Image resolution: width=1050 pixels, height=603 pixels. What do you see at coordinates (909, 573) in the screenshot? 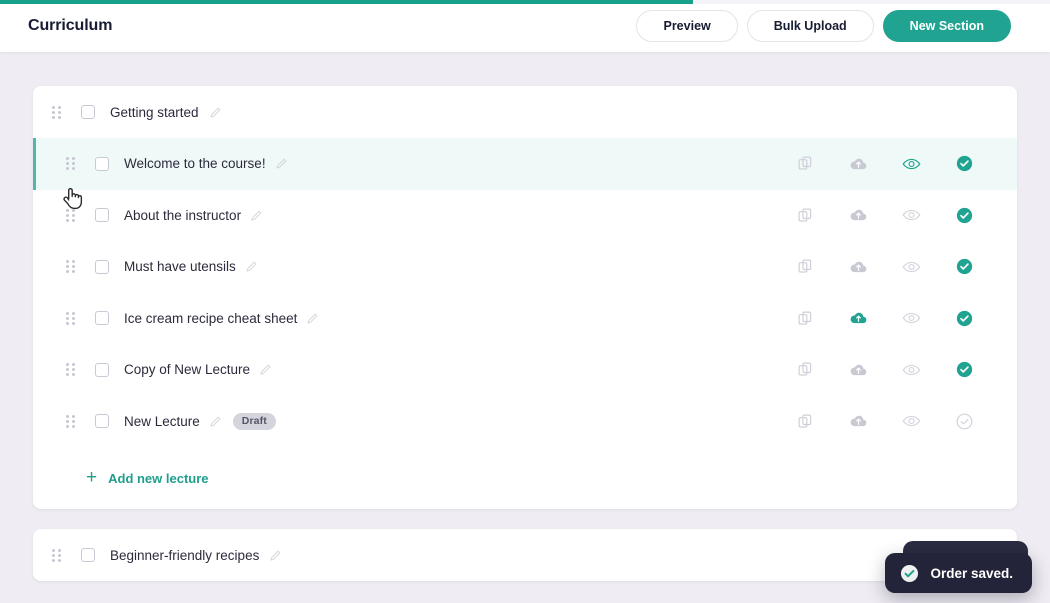
I see `check-circle-icon` at bounding box center [909, 573].